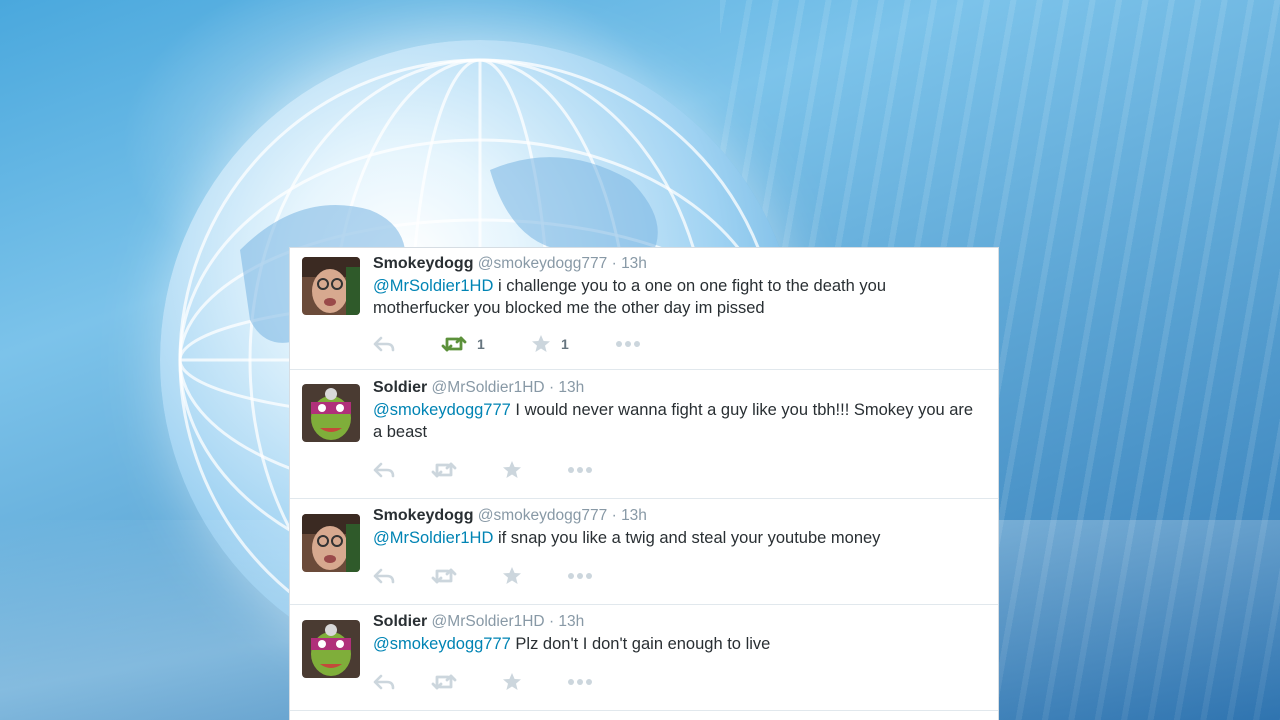  Describe the element at coordinates (481, 344) in the screenshot. I see `retweet-count: 1` at that location.